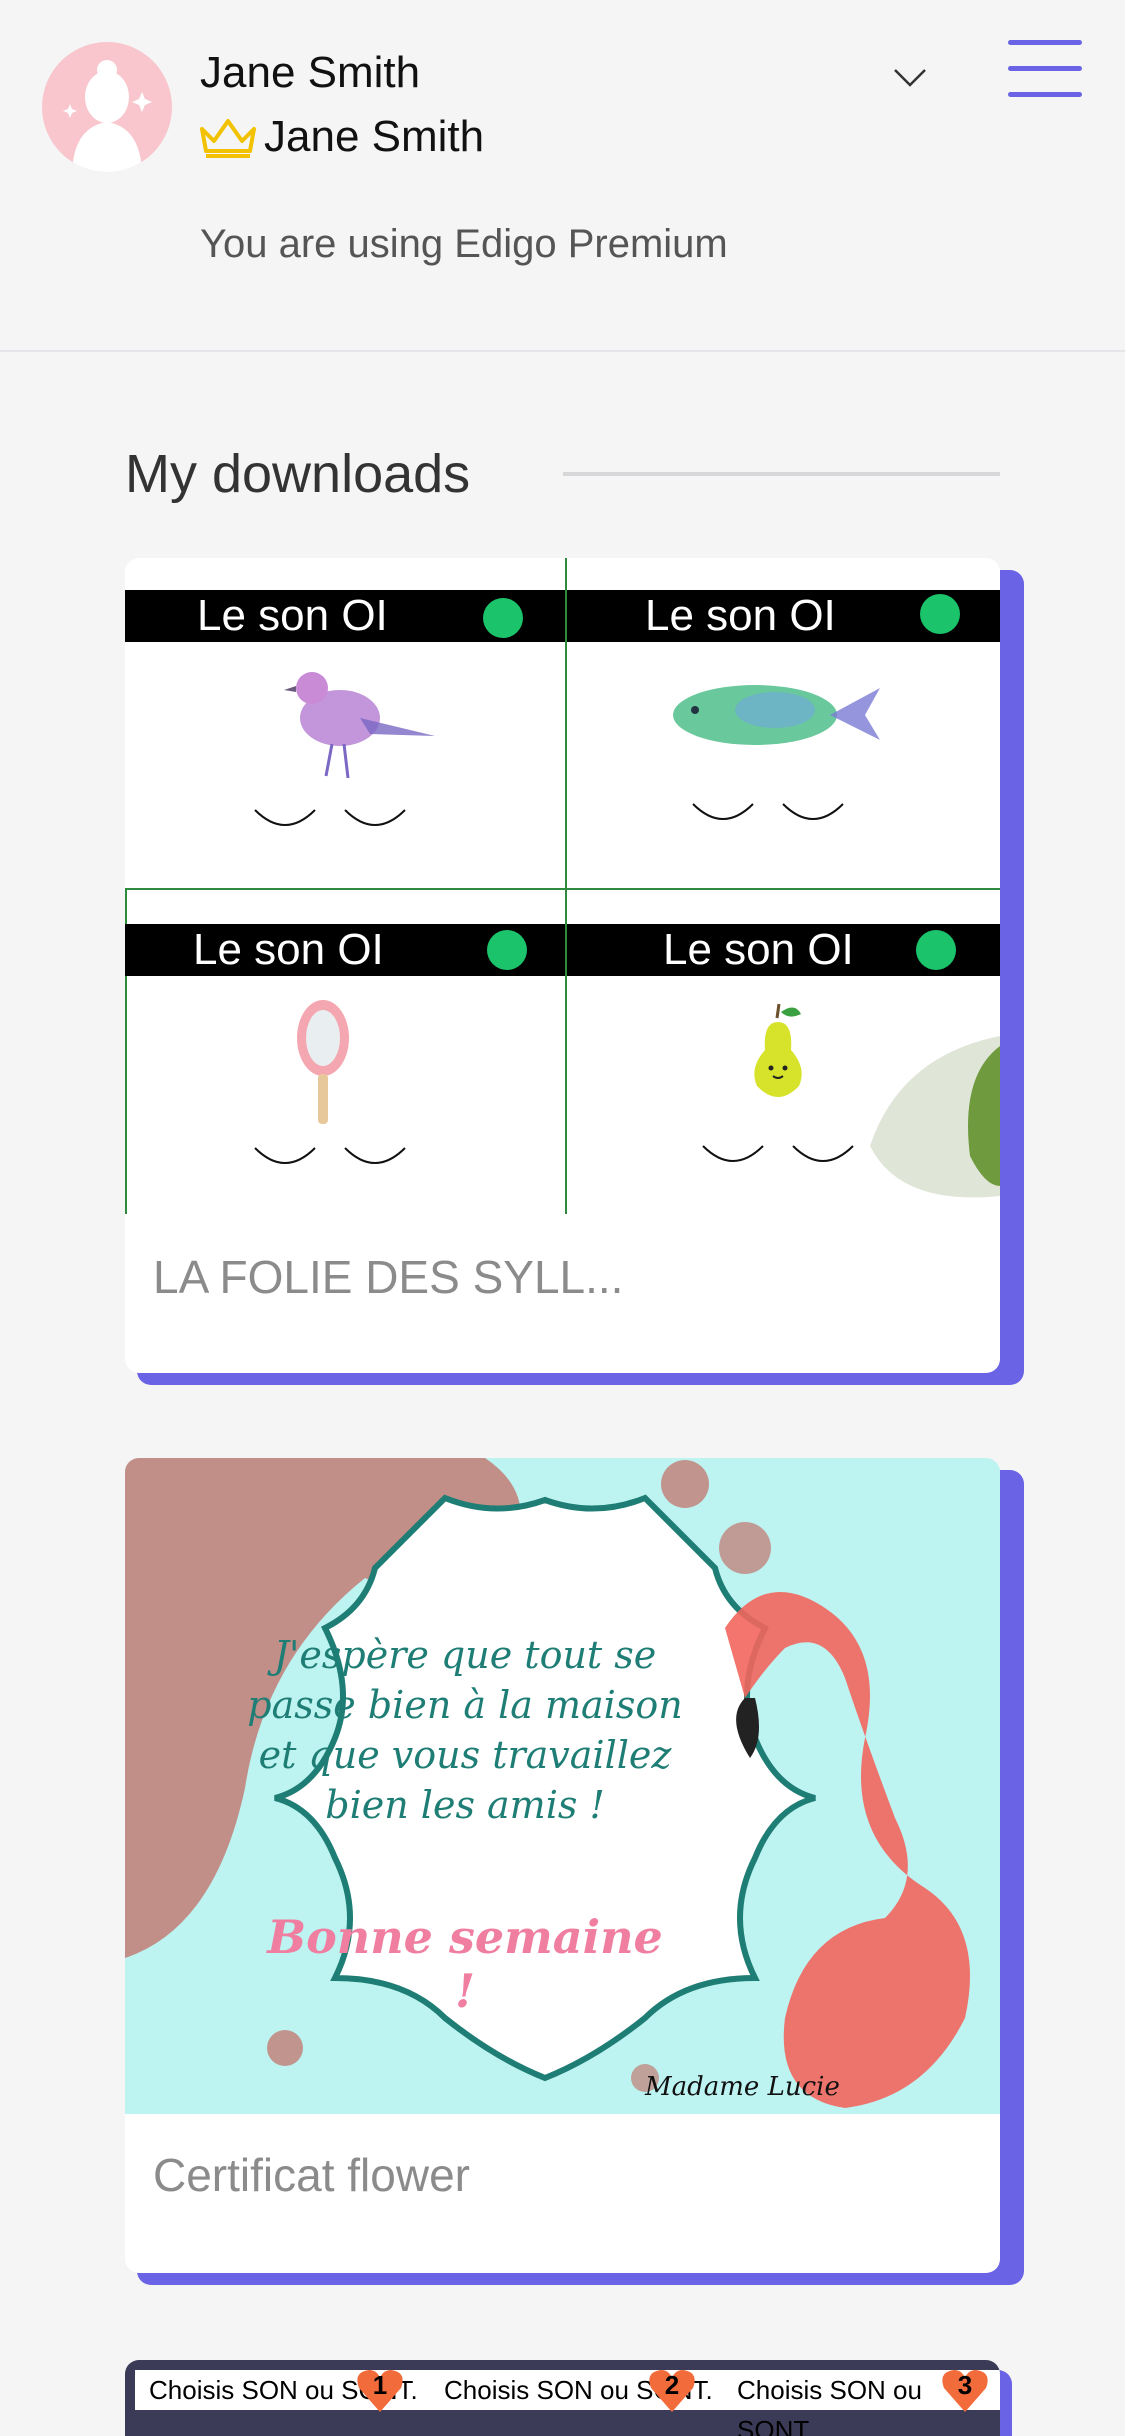 Image resolution: width=1125 pixels, height=2436 pixels. What do you see at coordinates (310, 72) in the screenshot?
I see `user-name: Jane Smith` at bounding box center [310, 72].